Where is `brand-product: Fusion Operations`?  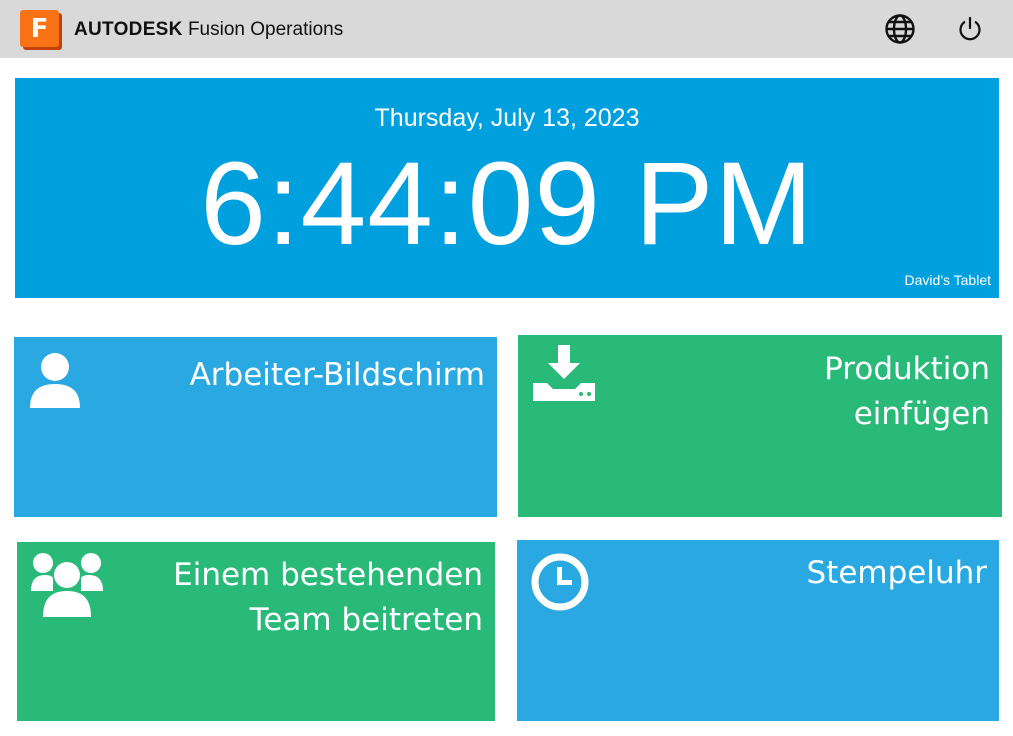 brand-product: Fusion Operations is located at coordinates (265, 29).